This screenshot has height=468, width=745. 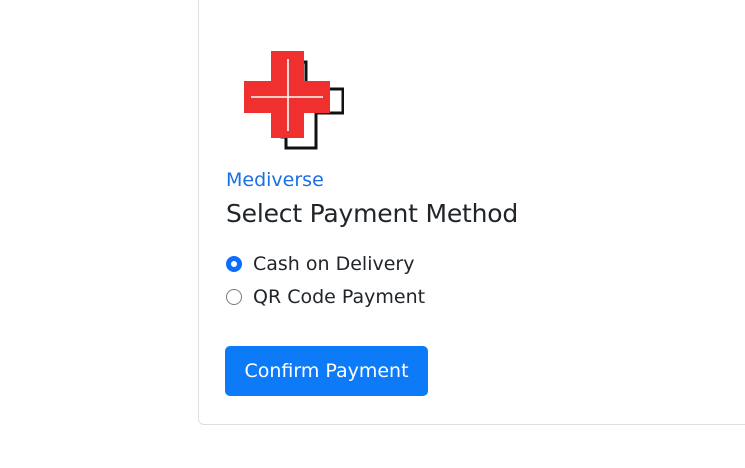 What do you see at coordinates (294, 100) in the screenshot?
I see `medical-cross-icon` at bounding box center [294, 100].